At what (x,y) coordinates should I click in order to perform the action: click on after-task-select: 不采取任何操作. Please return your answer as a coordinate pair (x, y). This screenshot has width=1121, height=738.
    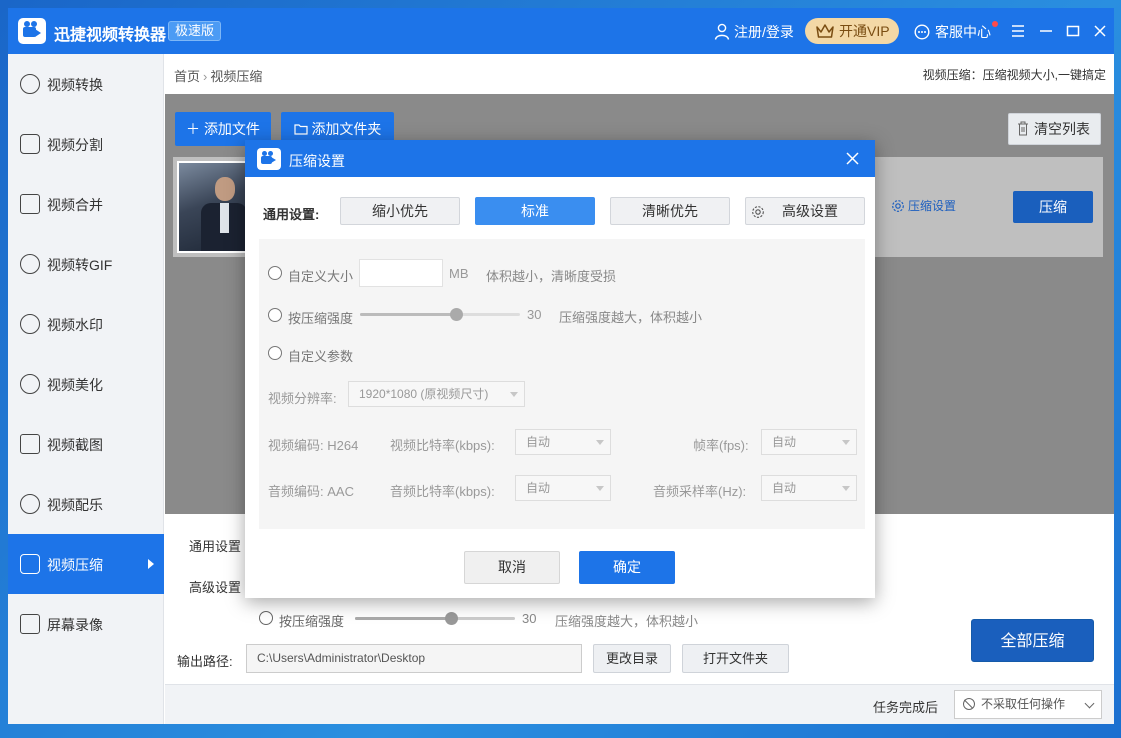
    Looking at the image, I should click on (1028, 704).